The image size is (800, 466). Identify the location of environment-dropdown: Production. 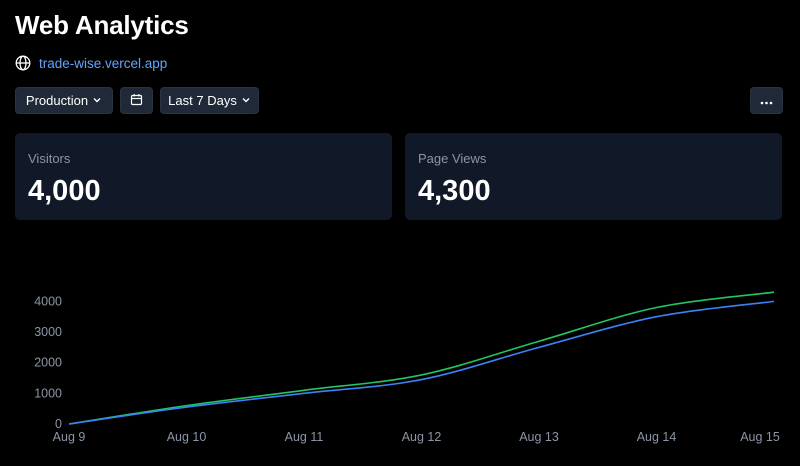
(64, 100).